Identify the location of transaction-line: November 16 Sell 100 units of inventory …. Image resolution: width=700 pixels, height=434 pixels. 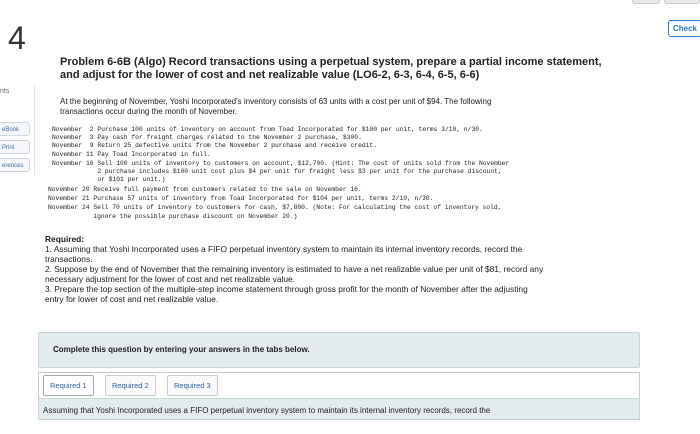
(281, 163).